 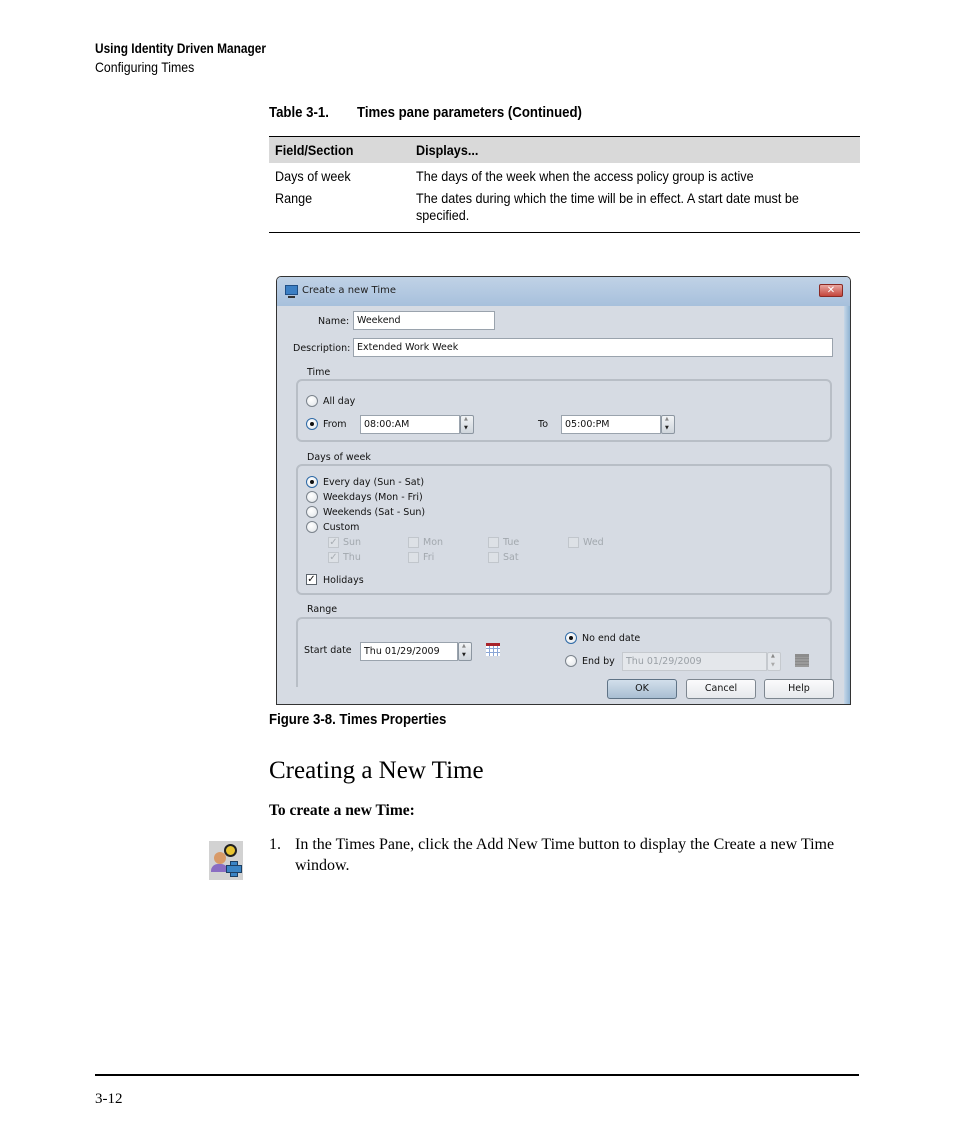 I want to click on description-input: Extended Work Week, so click(x=593, y=347).